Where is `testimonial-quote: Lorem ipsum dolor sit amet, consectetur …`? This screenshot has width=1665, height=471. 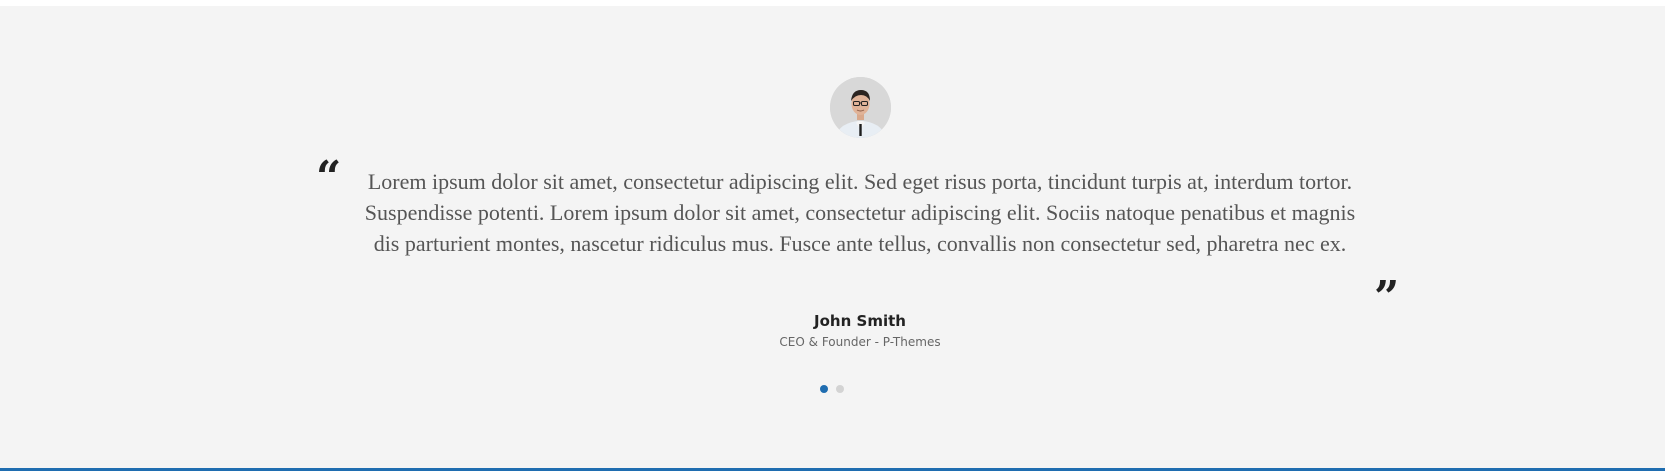
testimonial-quote: Lorem ipsum dolor sit amet, consectetur … is located at coordinates (860, 212).